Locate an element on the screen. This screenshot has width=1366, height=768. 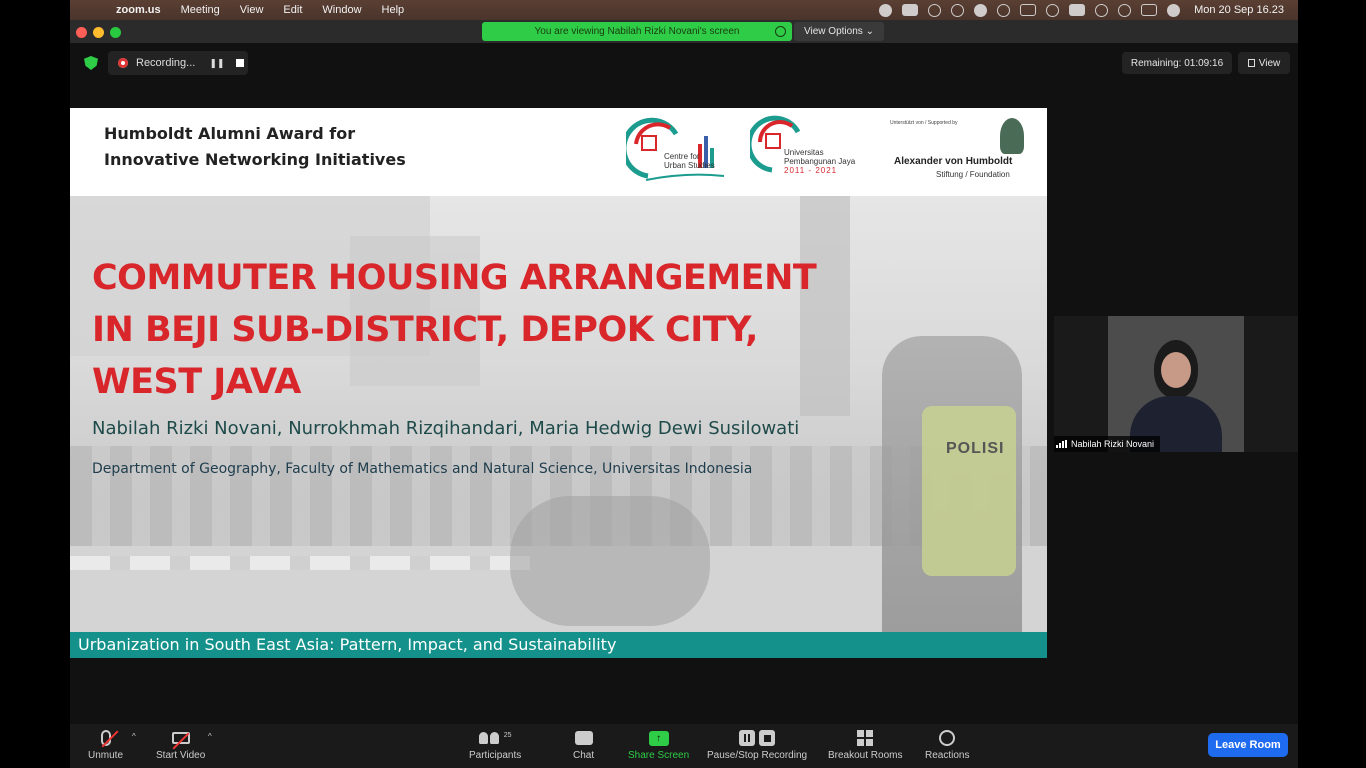
menu-window: Window is located at coordinates (341, 10).